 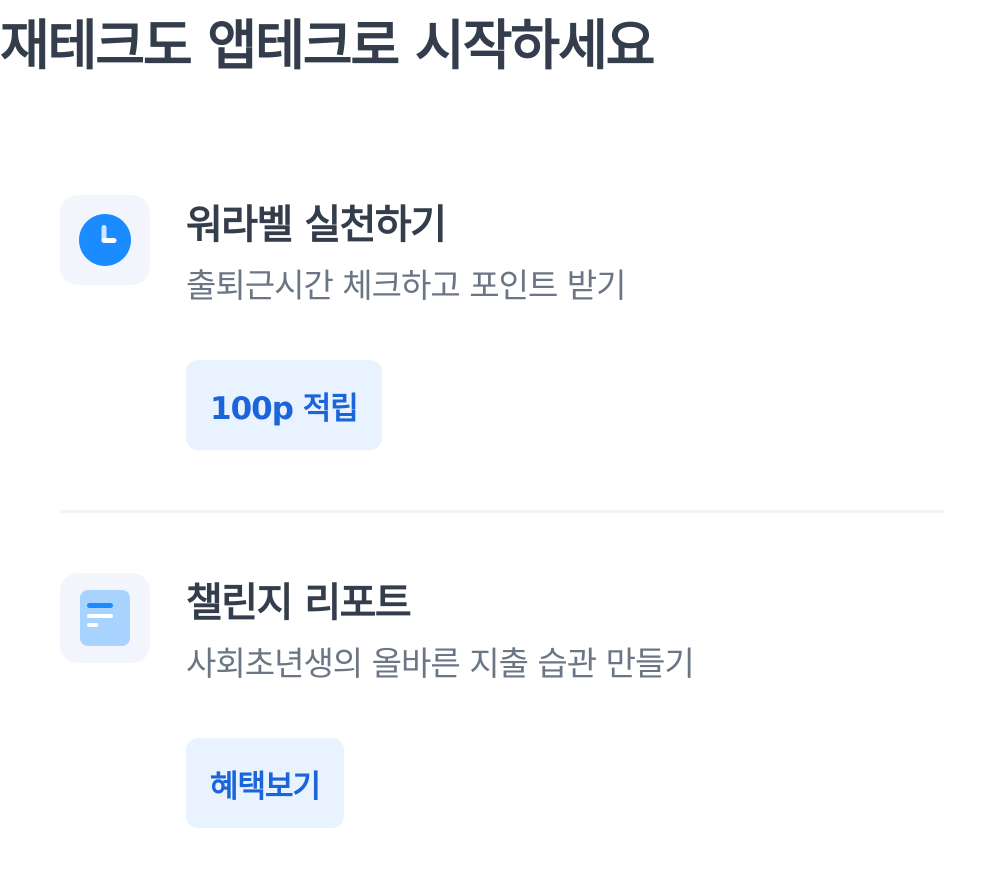 What do you see at coordinates (406, 285) in the screenshot?
I see `item-description: 출퇴근시간 체크하고 포인트 받기` at bounding box center [406, 285].